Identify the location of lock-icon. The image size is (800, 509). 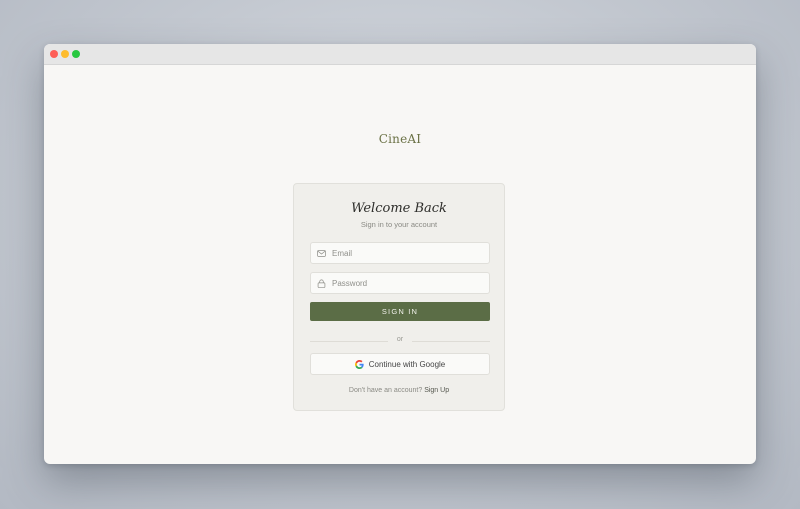
(321, 283).